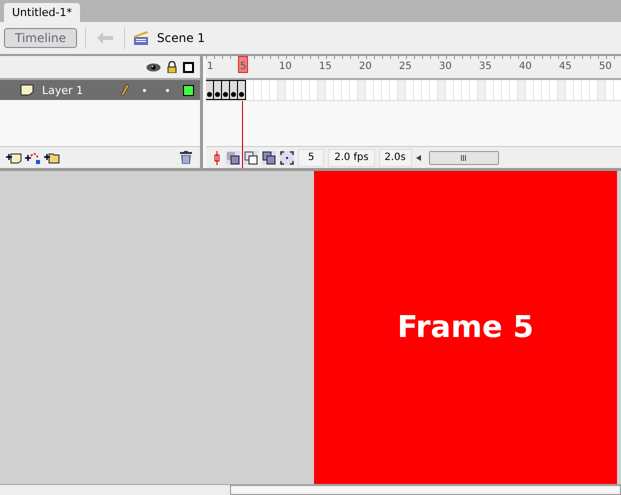 The image size is (621, 495). I want to click on motion-guide-icon, so click(33, 158).